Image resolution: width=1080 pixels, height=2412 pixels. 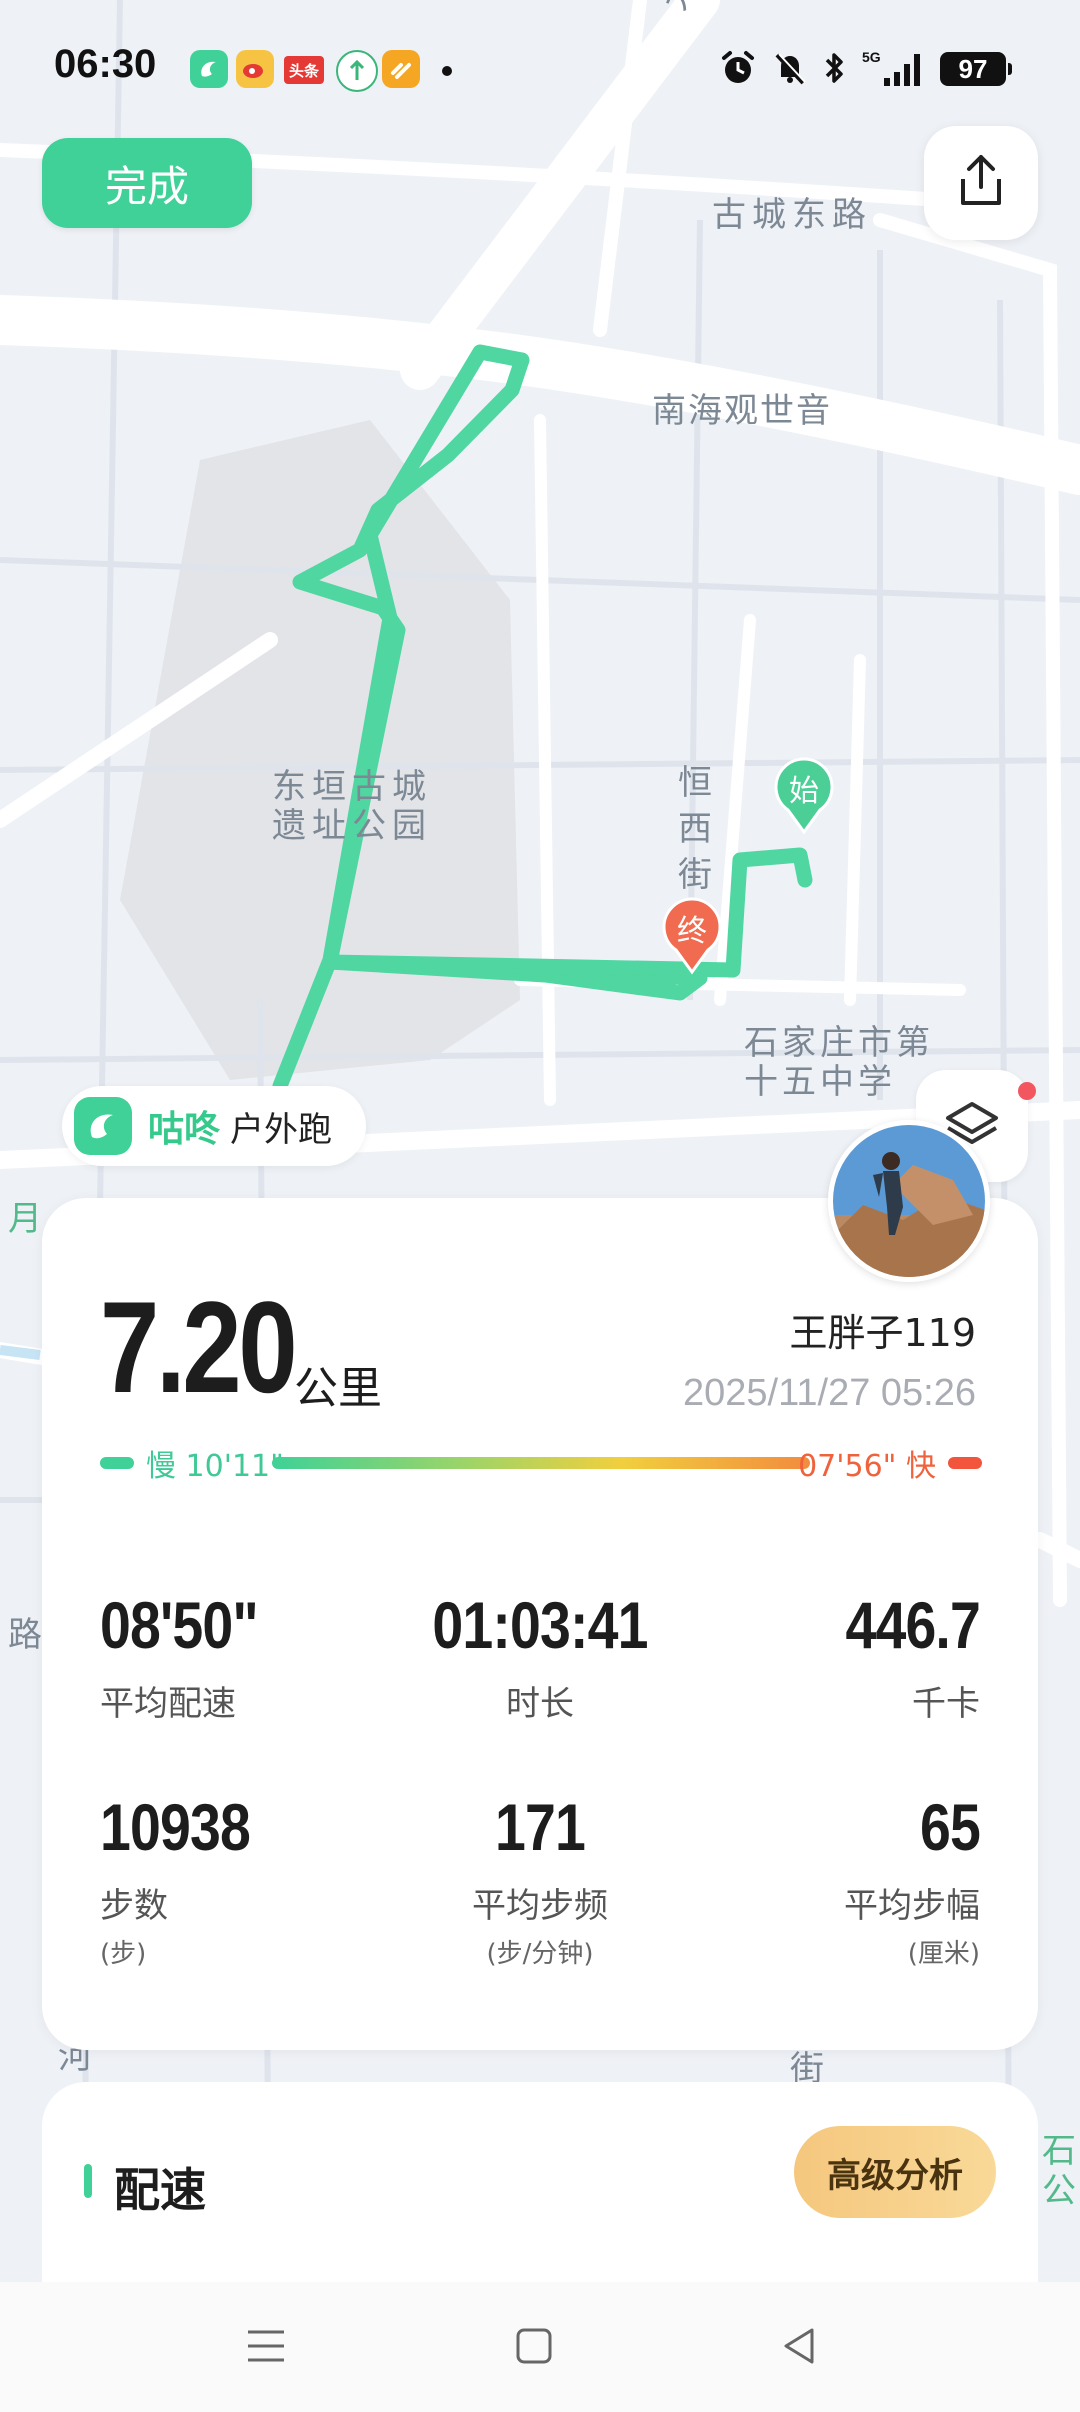 I want to click on start-marker-label: 始, so click(x=804, y=791).